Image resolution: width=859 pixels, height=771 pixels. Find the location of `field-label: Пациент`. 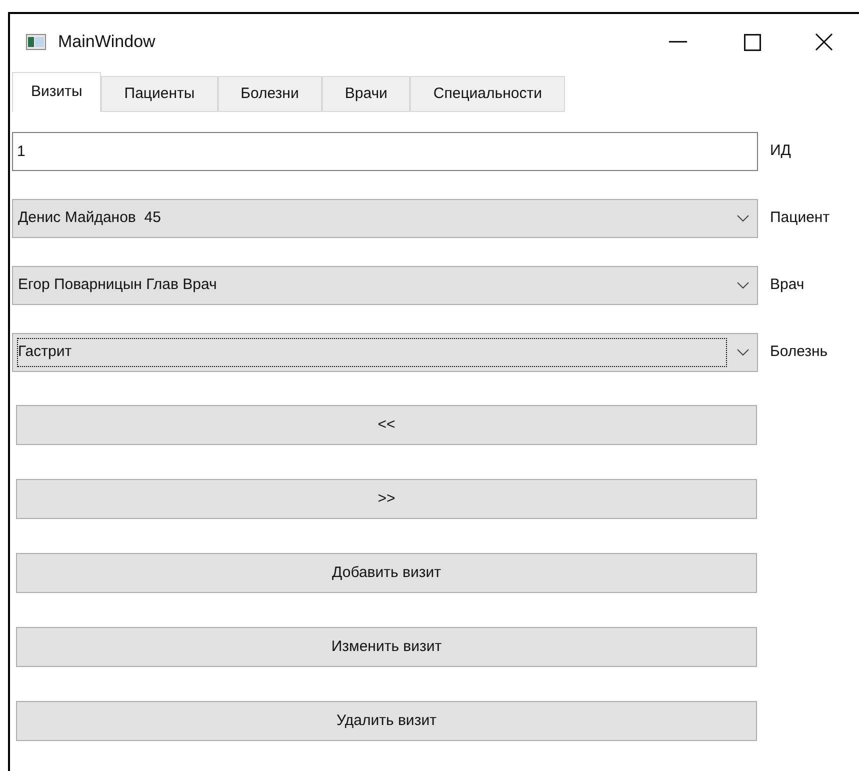

field-label: Пациент is located at coordinates (800, 218).